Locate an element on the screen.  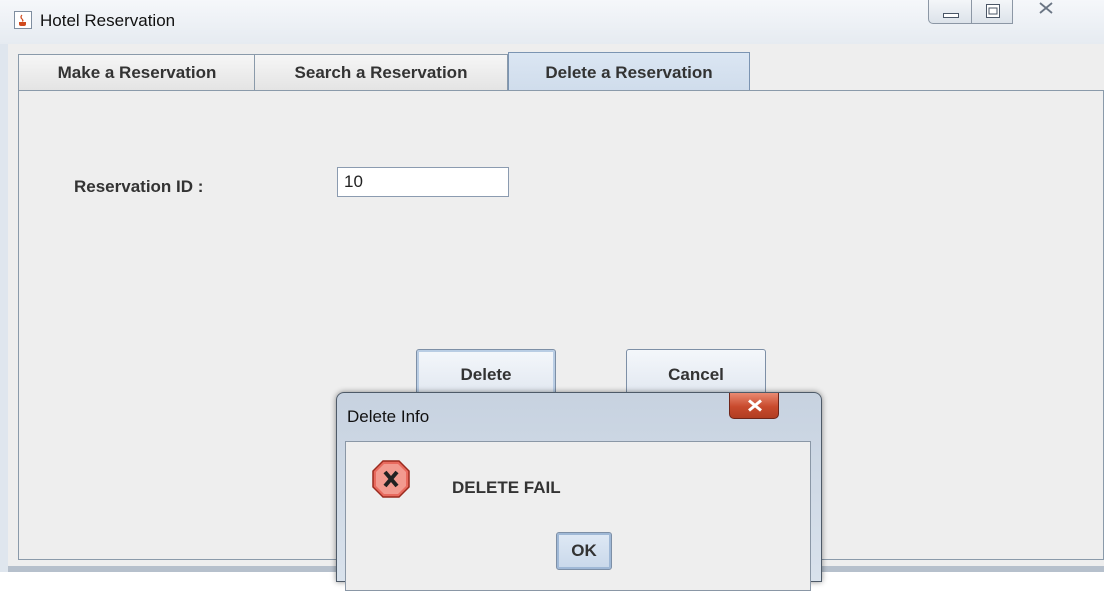
reservation-id-input is located at coordinates (423, 182).